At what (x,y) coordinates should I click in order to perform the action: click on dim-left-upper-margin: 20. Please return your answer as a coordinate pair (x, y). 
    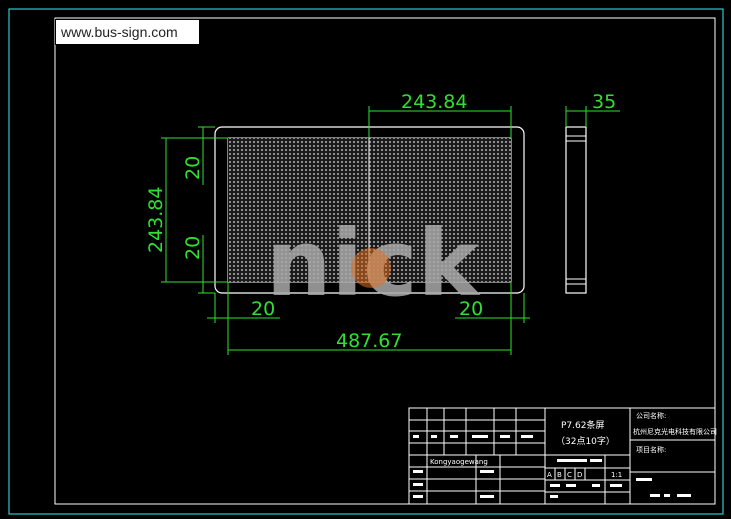
    Looking at the image, I should click on (193, 168).